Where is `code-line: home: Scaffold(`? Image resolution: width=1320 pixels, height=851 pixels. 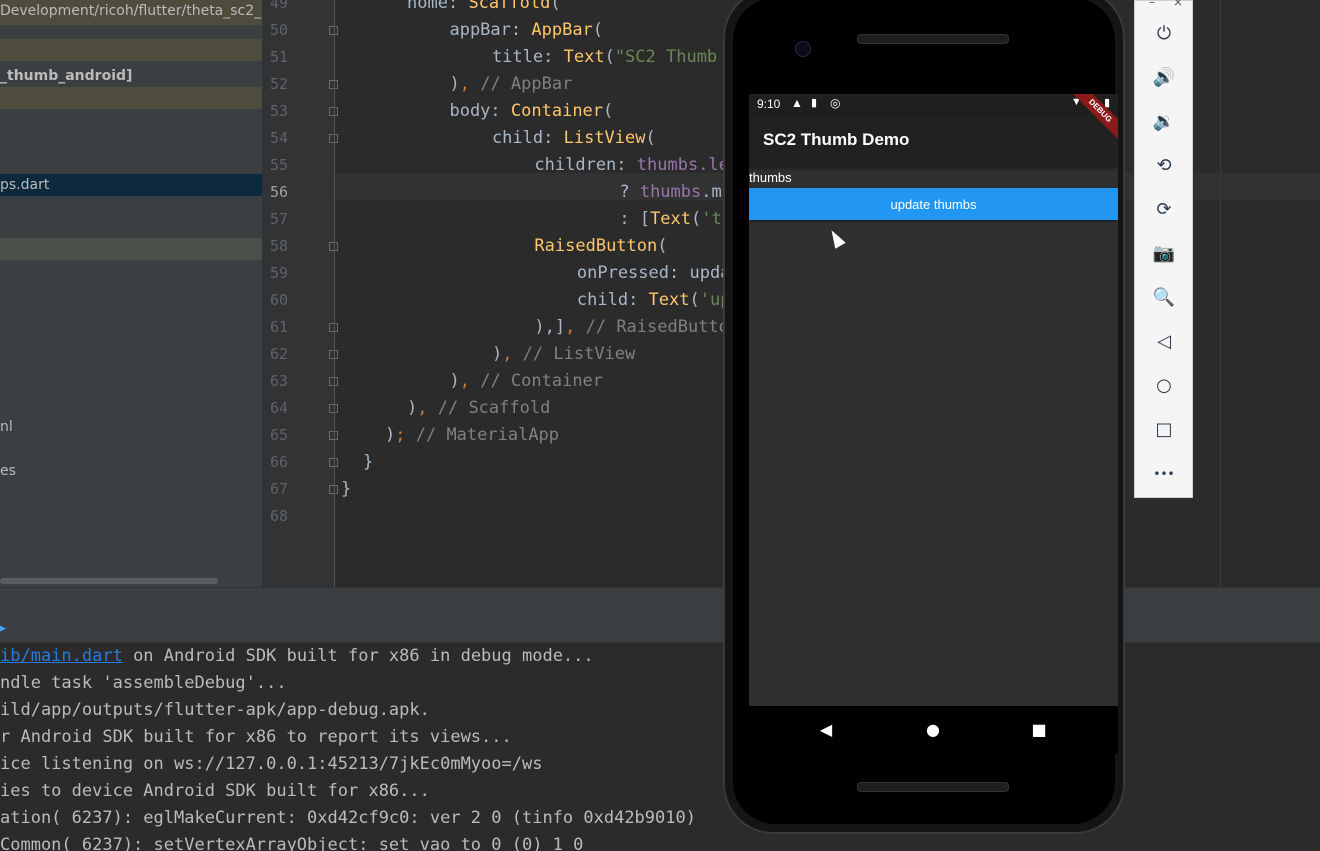
code-line: home: Scaffold( is located at coordinates (484, 6).